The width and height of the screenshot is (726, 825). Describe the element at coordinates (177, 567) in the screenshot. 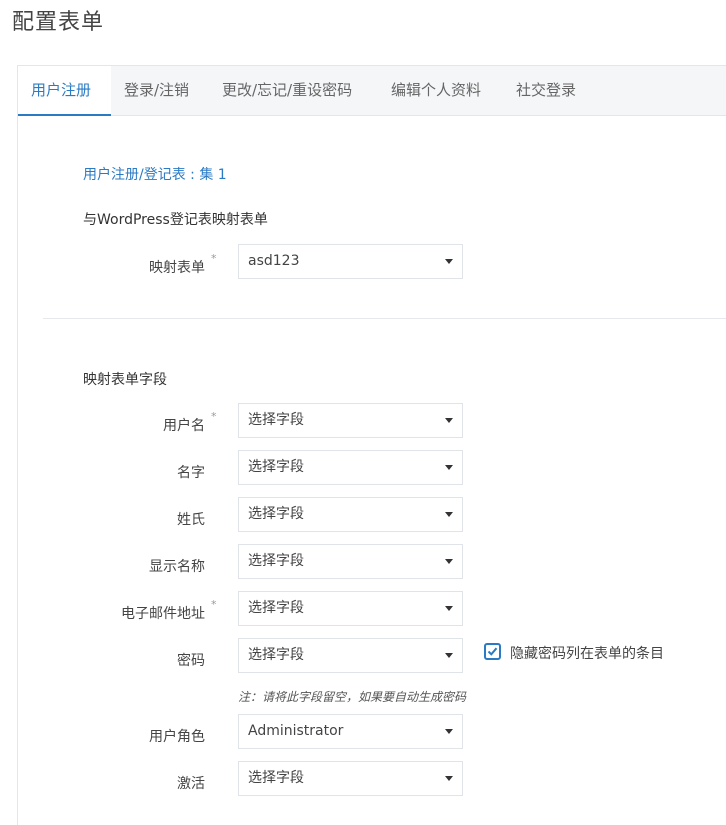

I see `field-label-display-name: 显示名称` at that location.